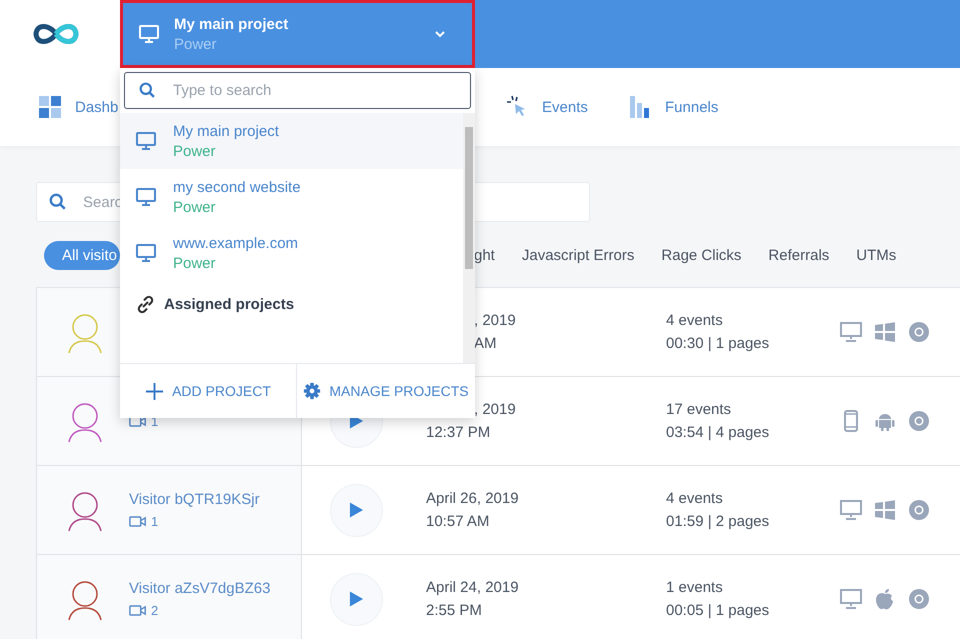  I want to click on session-duration: 01:59 | 2 pages, so click(718, 521).